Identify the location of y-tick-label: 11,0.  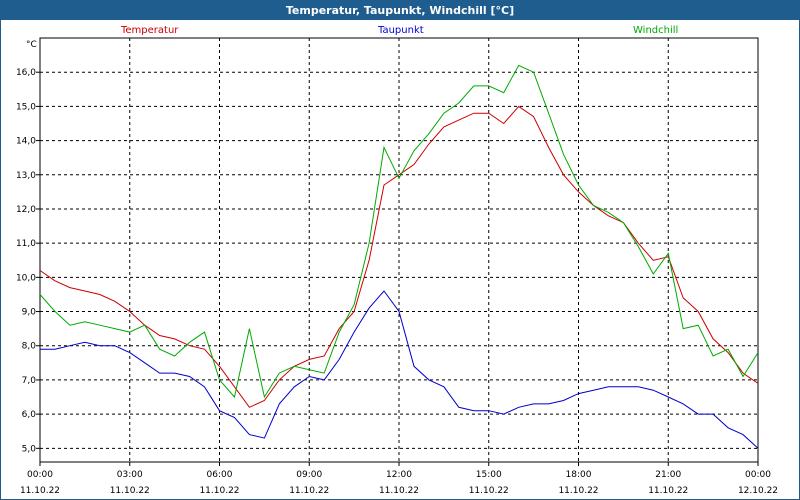
(26, 244).